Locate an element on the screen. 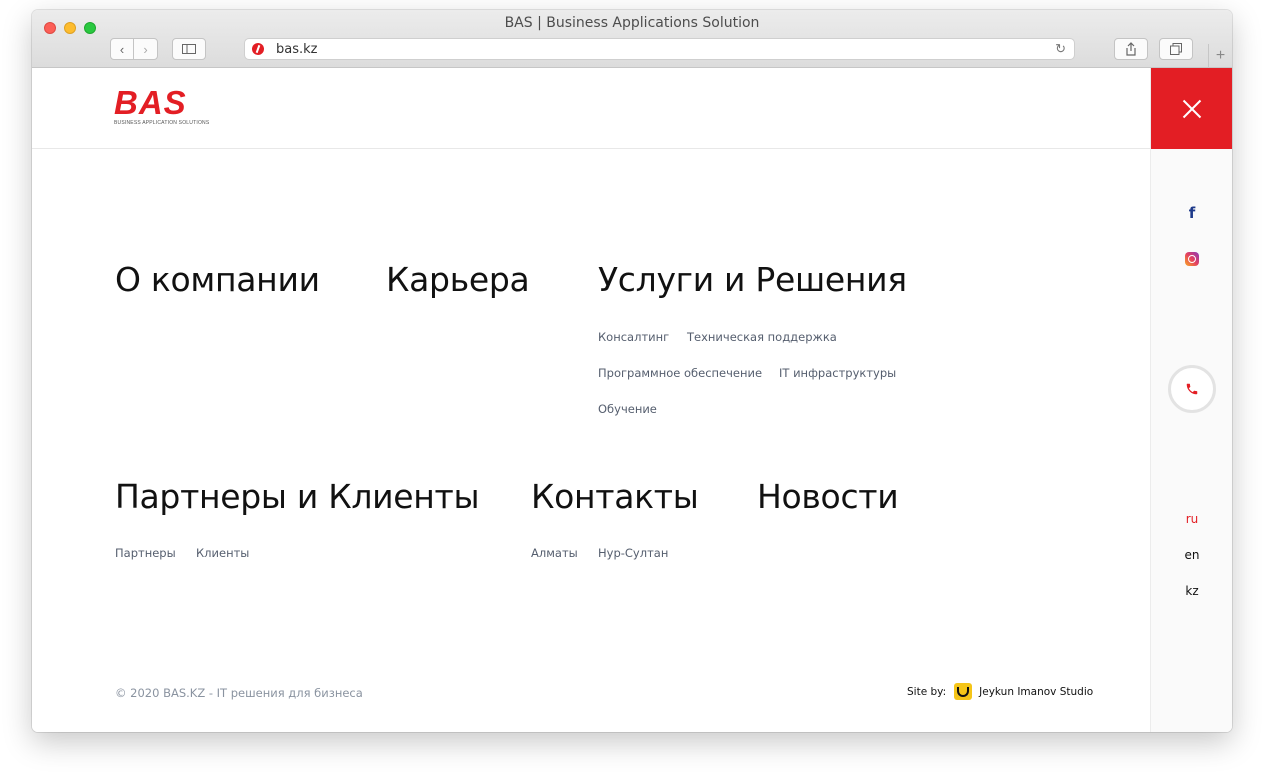 The image size is (1264, 781). menu-services-it-infrastructure: IT инфраструктуры is located at coordinates (837, 373).